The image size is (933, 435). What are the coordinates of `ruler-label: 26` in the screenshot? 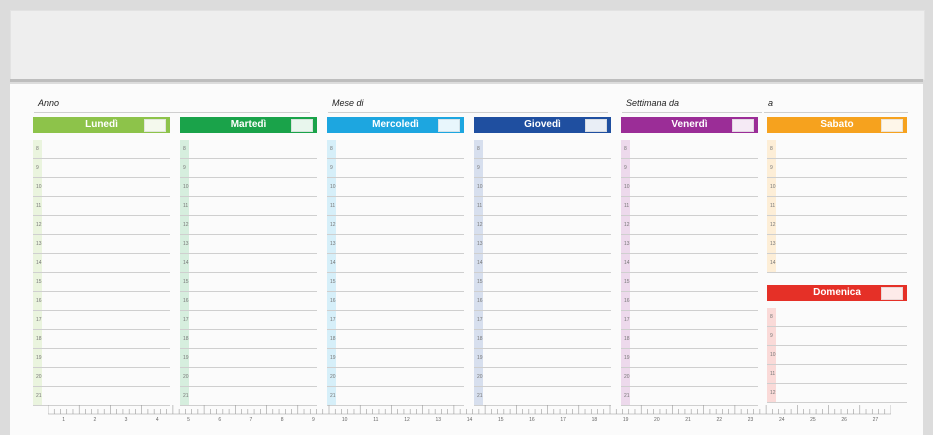 It's located at (844, 420).